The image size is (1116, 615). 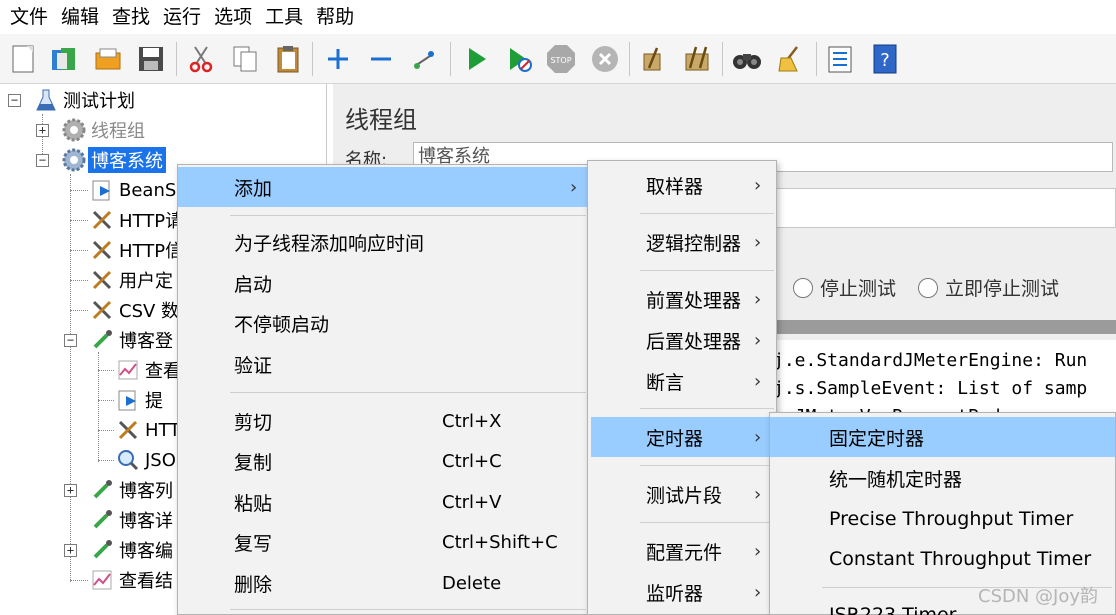 I want to click on menu-search: 查找, so click(x=131, y=17).